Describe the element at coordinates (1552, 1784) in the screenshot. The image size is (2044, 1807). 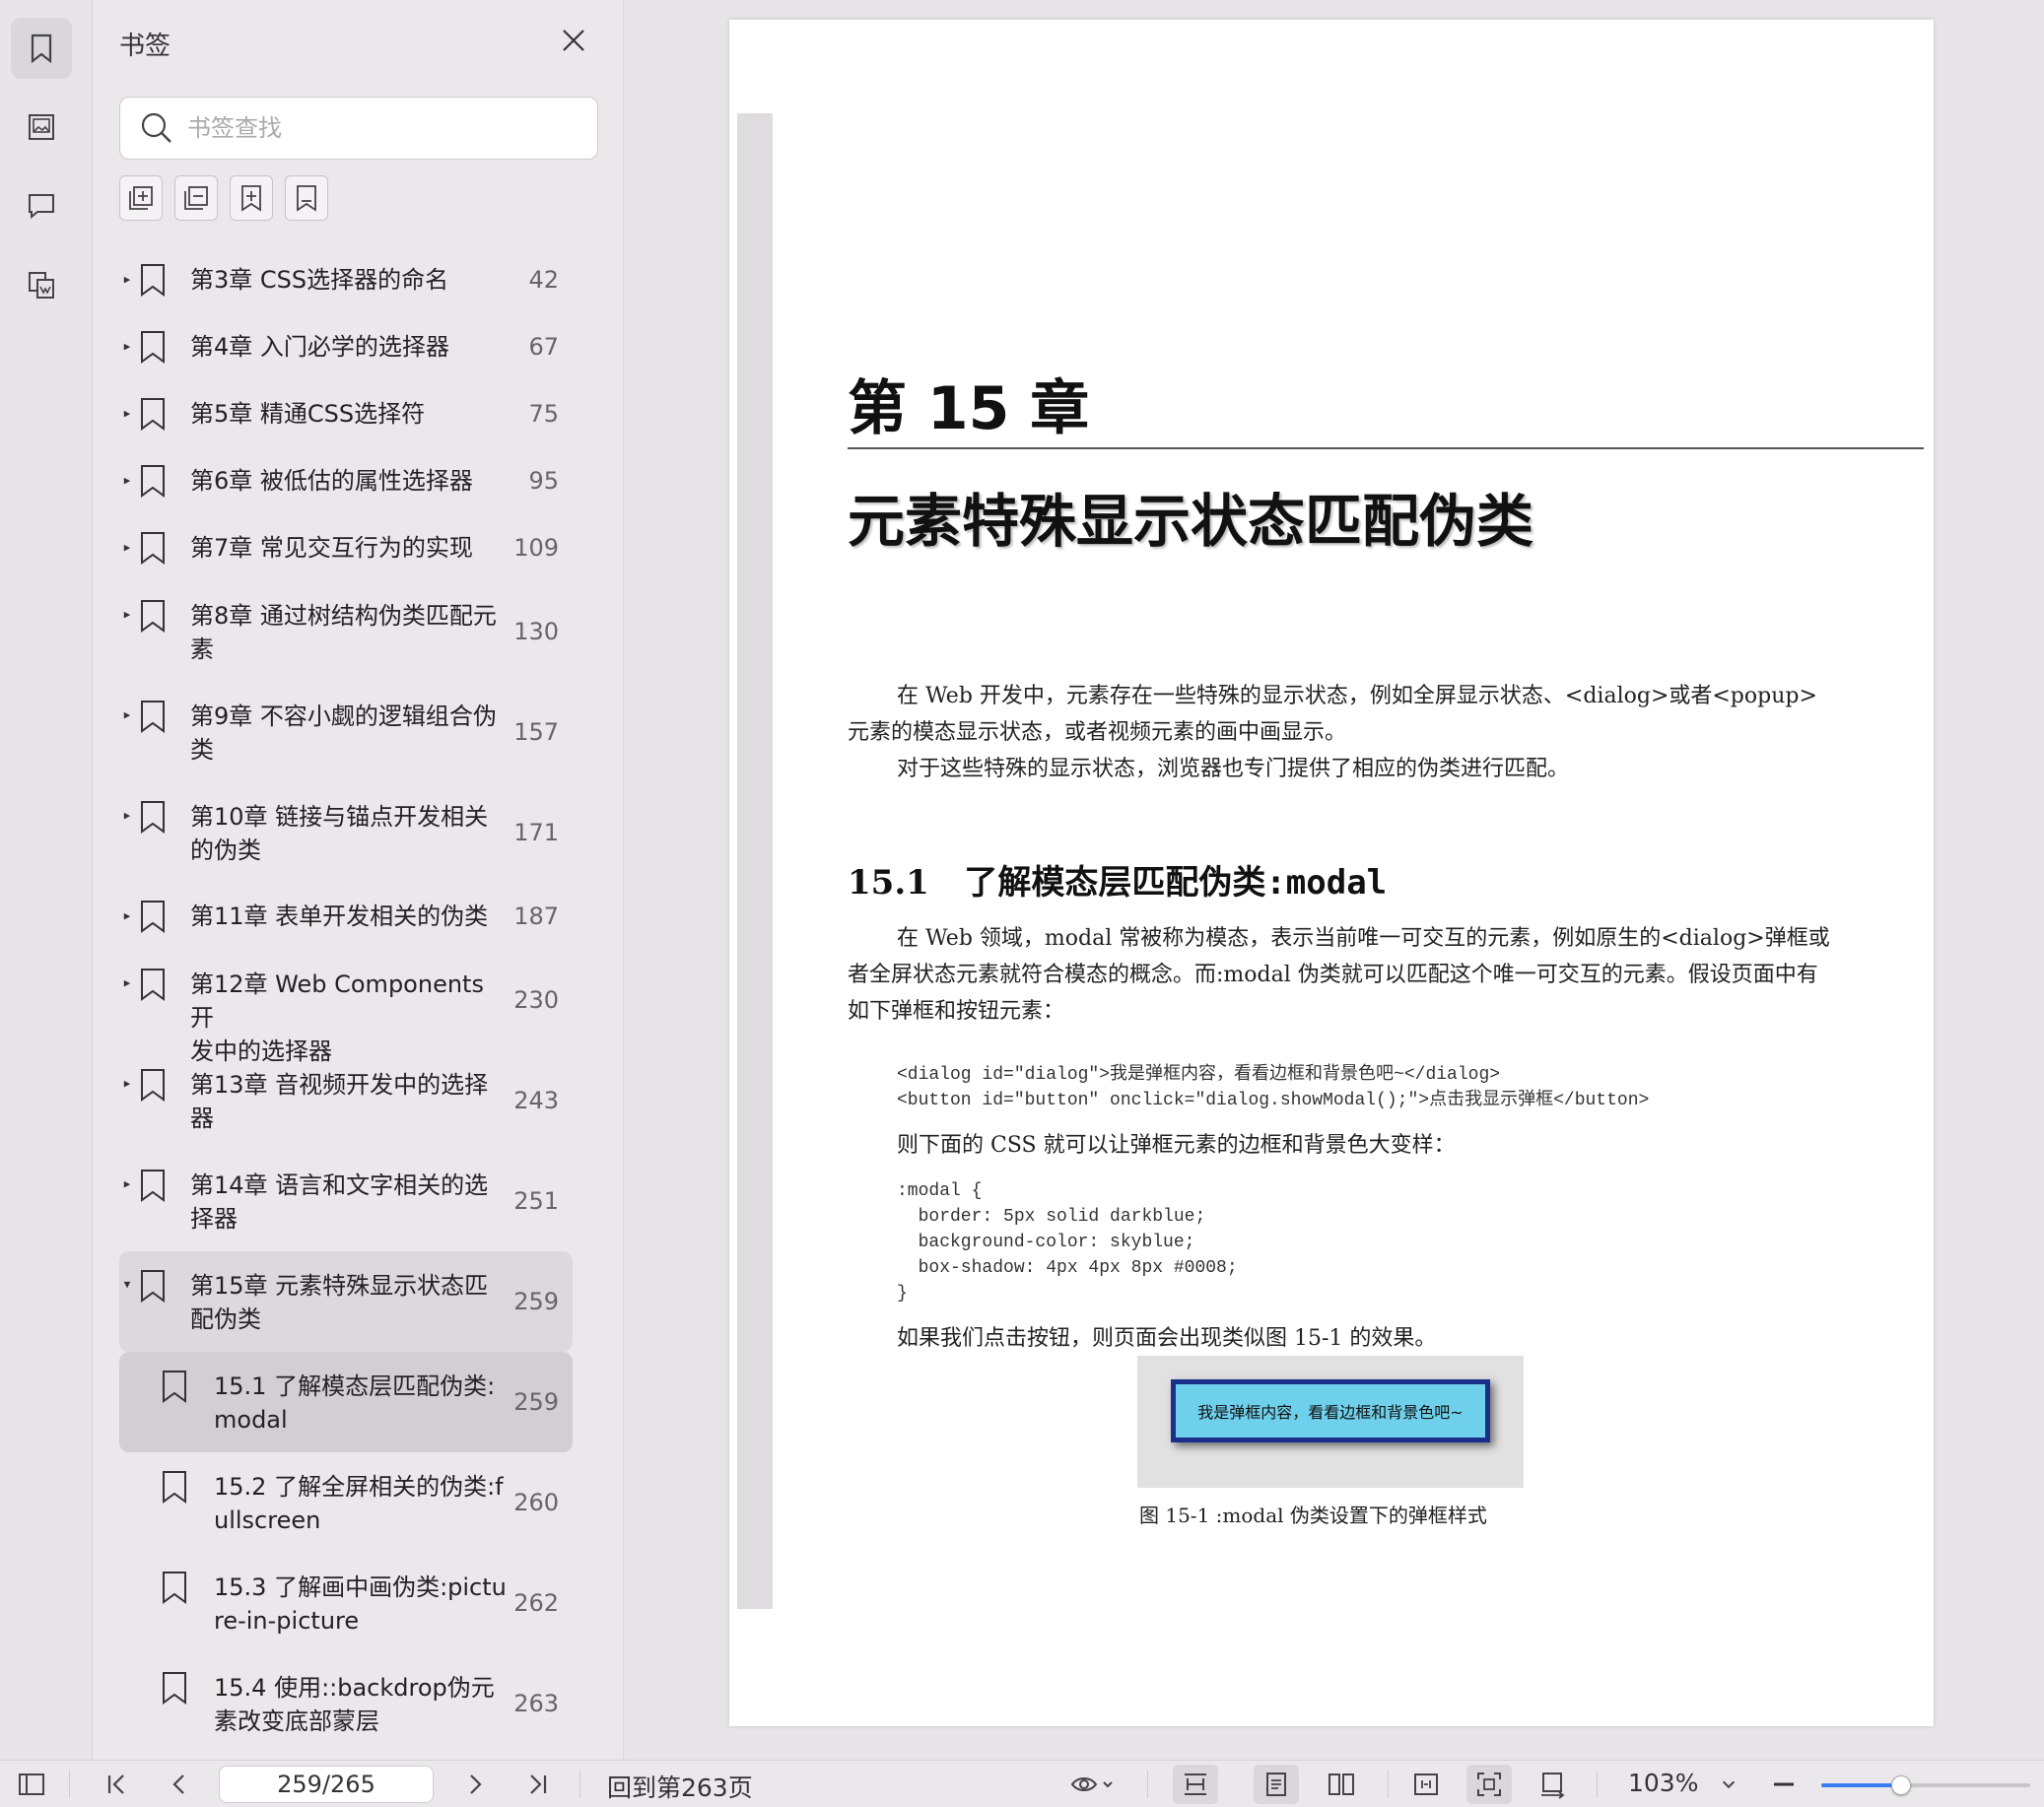
I see `rotate-button` at that location.